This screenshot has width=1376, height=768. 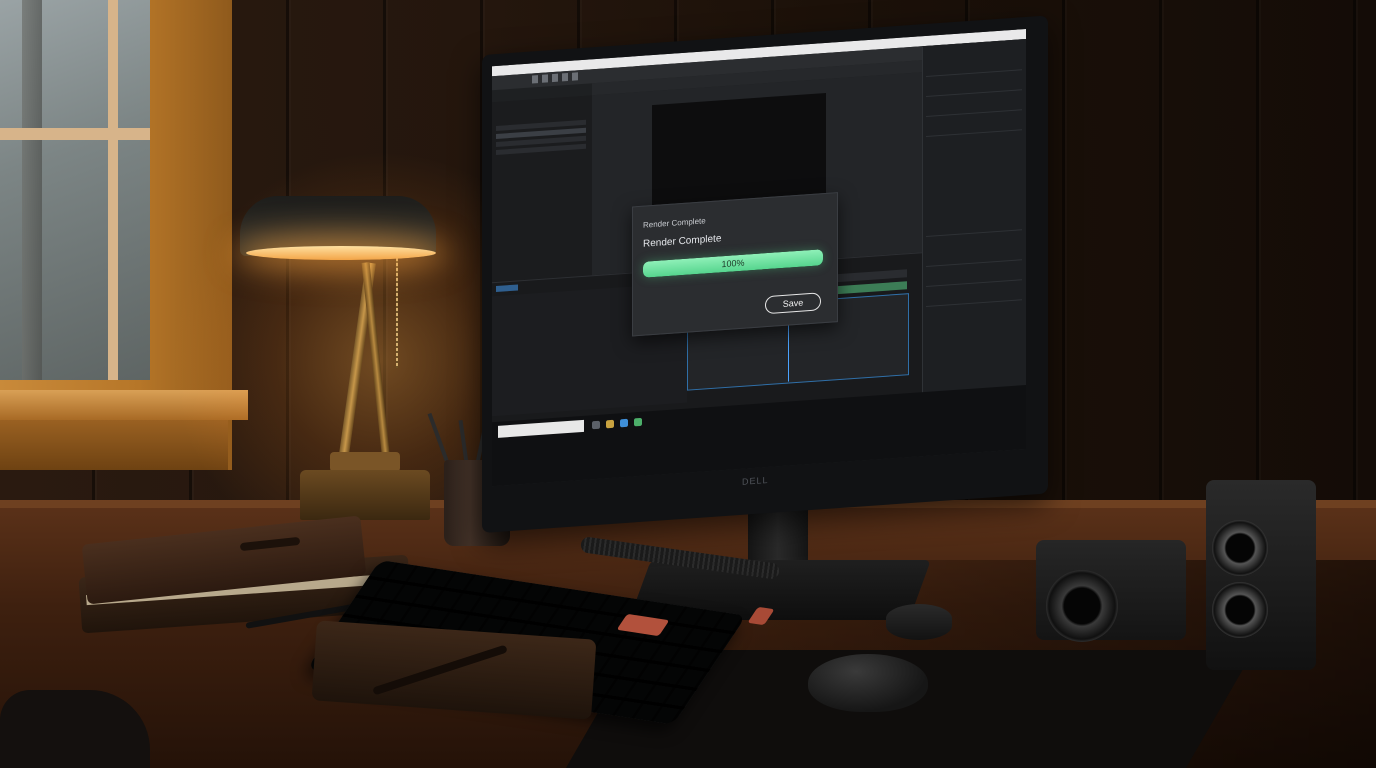 I want to click on camera-viewing-lens, so click(x=1240, y=548).